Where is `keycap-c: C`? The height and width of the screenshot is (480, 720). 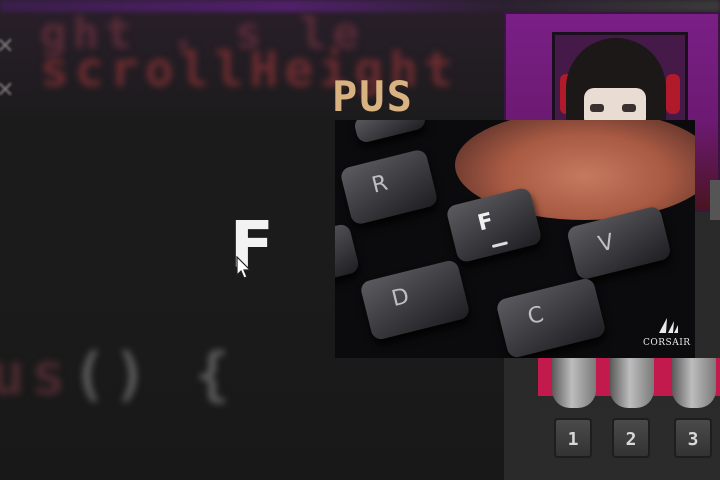 keycap-c: C is located at coordinates (551, 317).